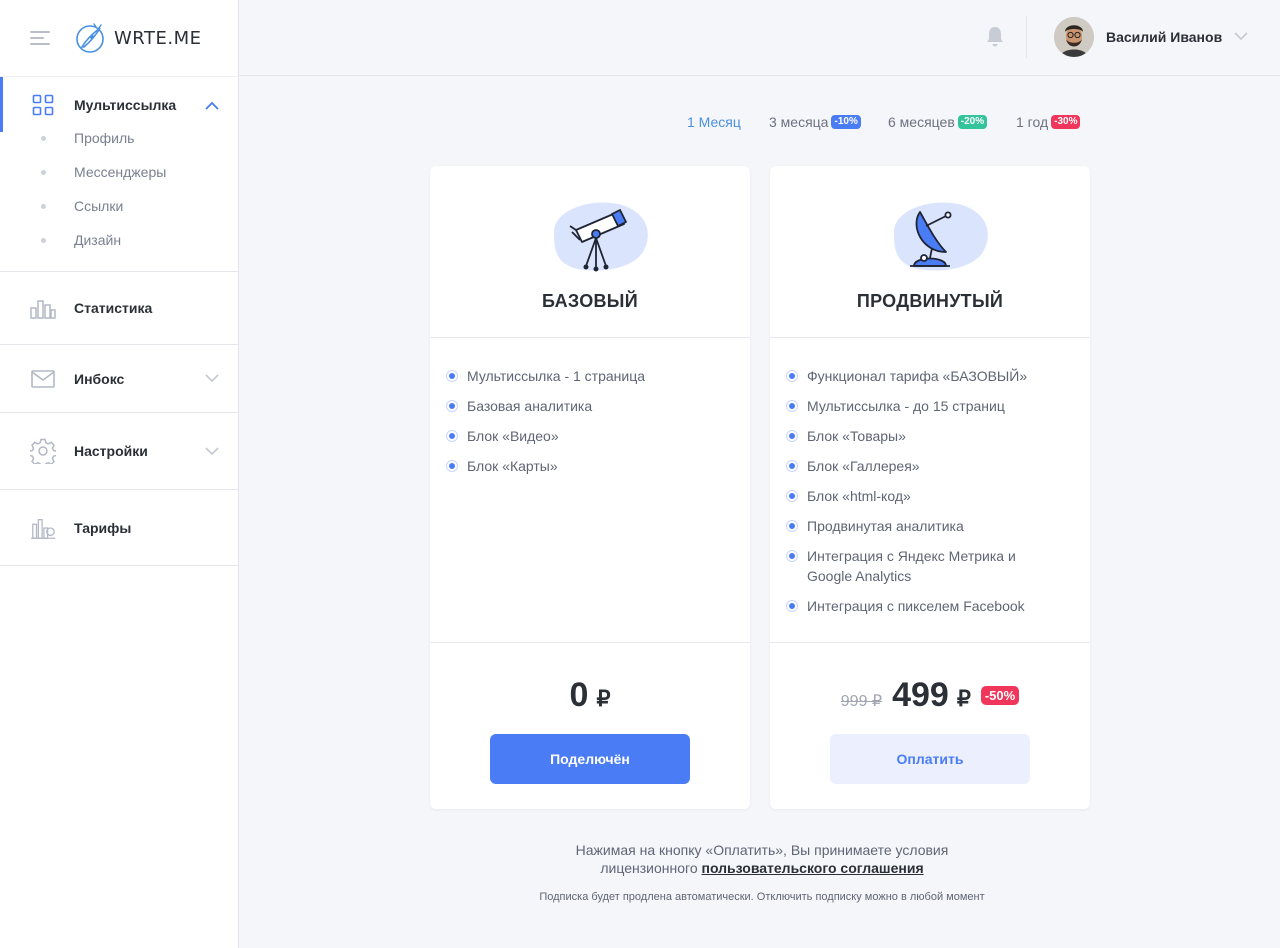  Describe the element at coordinates (759, 38) in the screenshot. I see `top-bar: Василий Иванов` at that location.